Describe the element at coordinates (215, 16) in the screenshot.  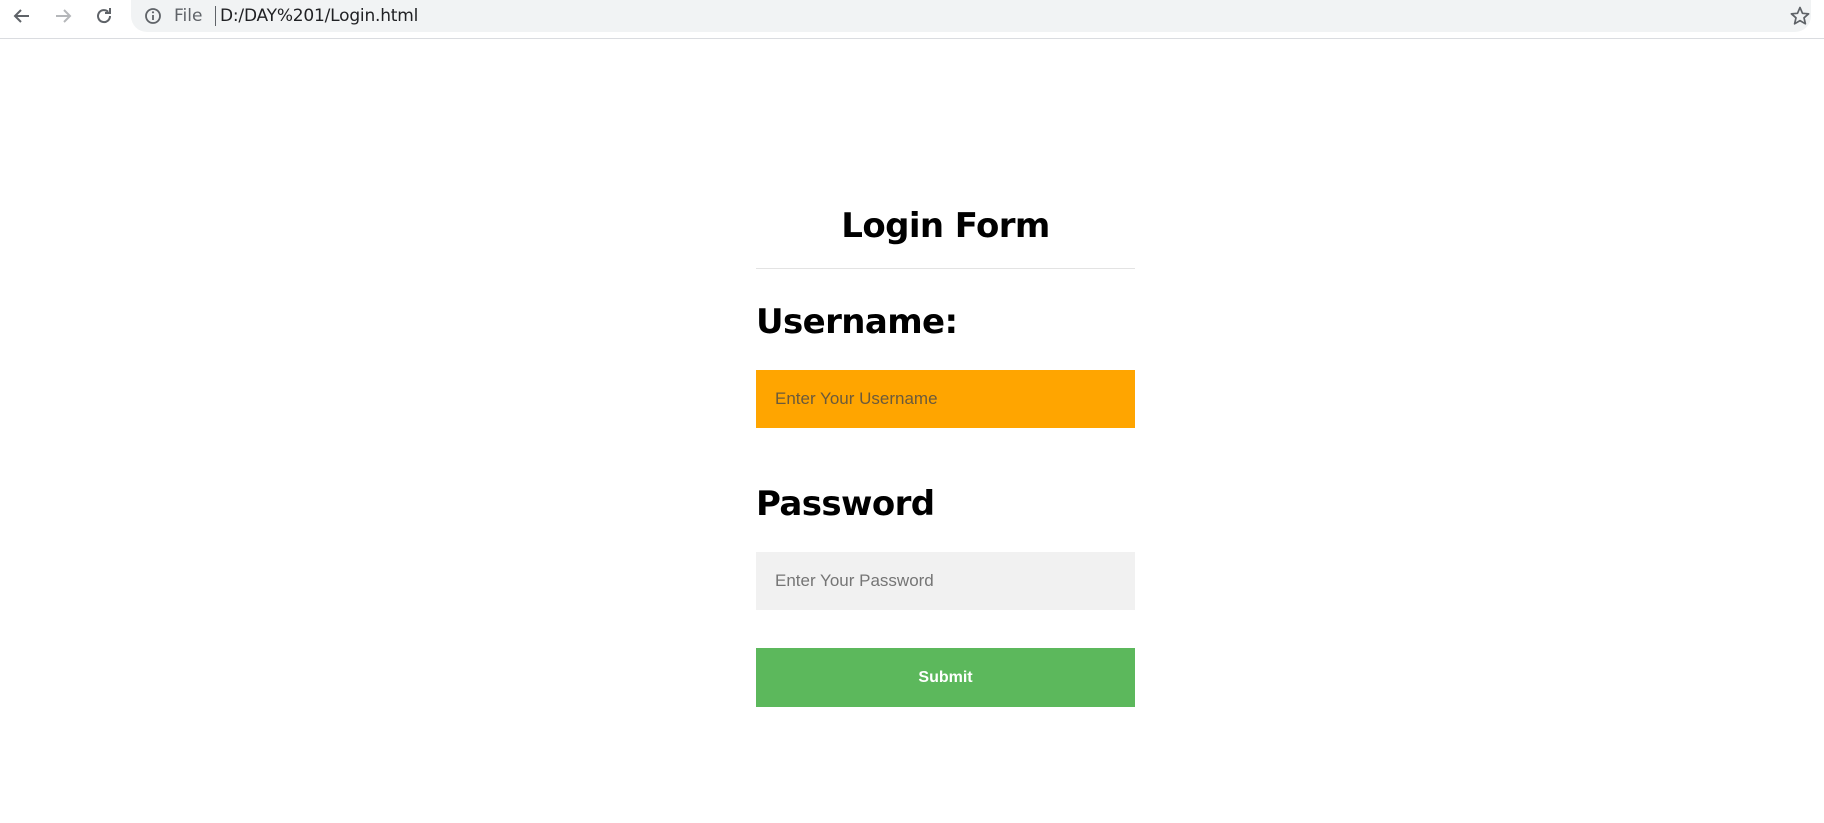
I see `url-separator` at that location.